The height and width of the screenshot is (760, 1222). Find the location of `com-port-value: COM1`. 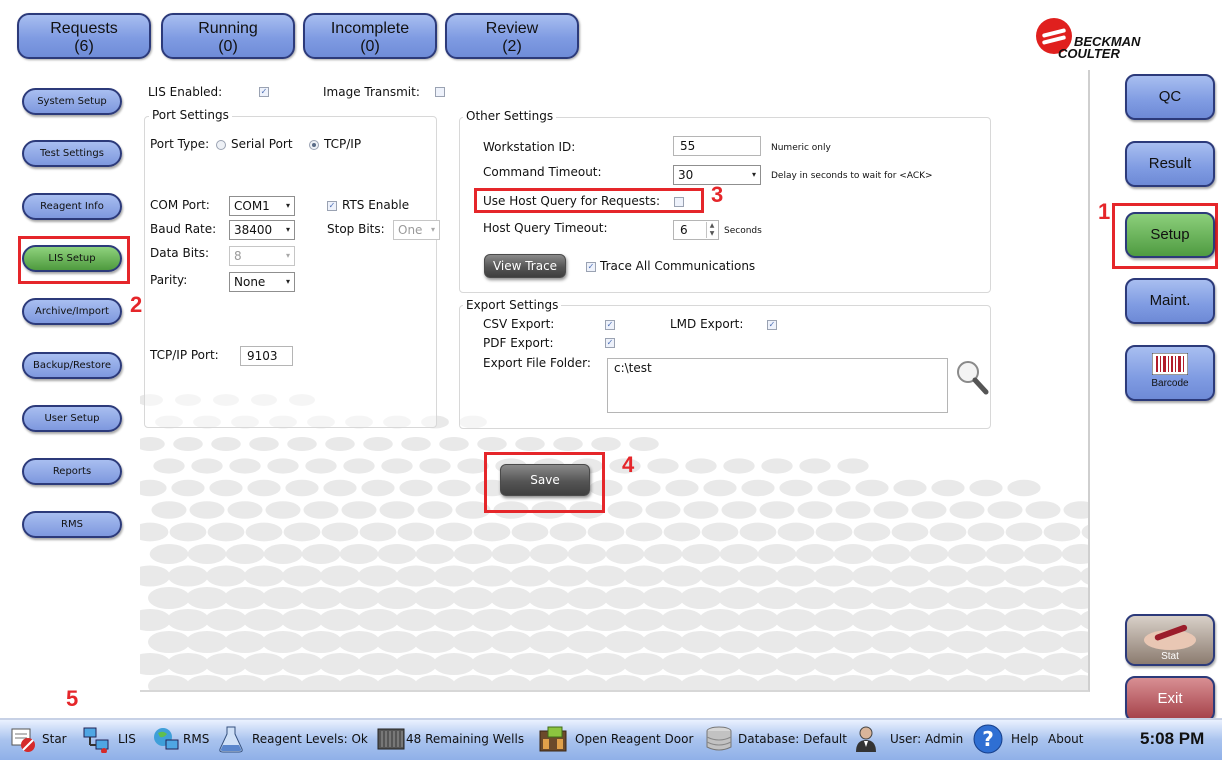

com-port-value: COM1 is located at coordinates (252, 206).